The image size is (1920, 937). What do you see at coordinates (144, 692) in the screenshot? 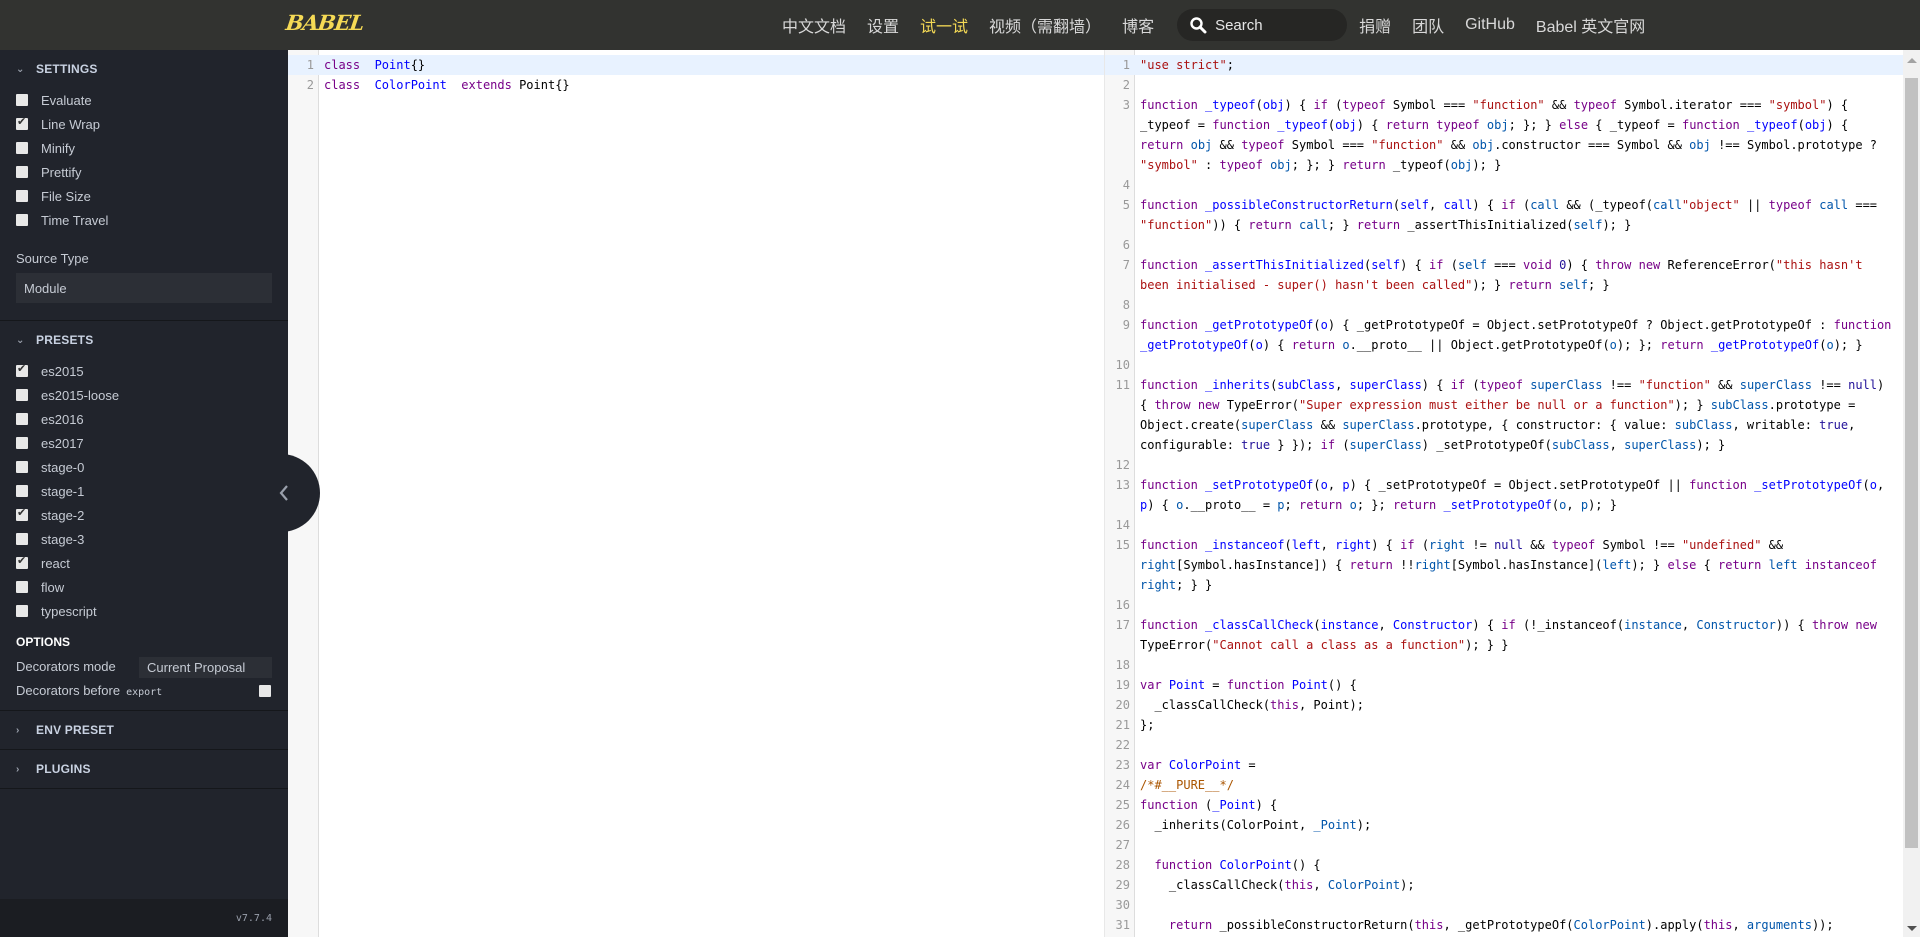
I see `export-keyword: export` at bounding box center [144, 692].